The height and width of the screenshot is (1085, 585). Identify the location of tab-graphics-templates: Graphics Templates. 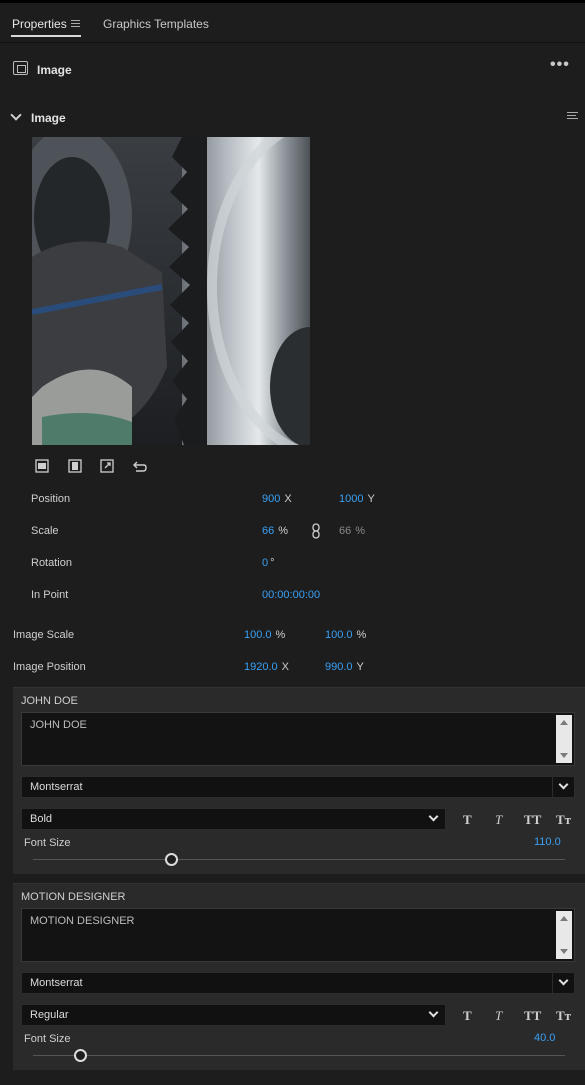
(156, 24).